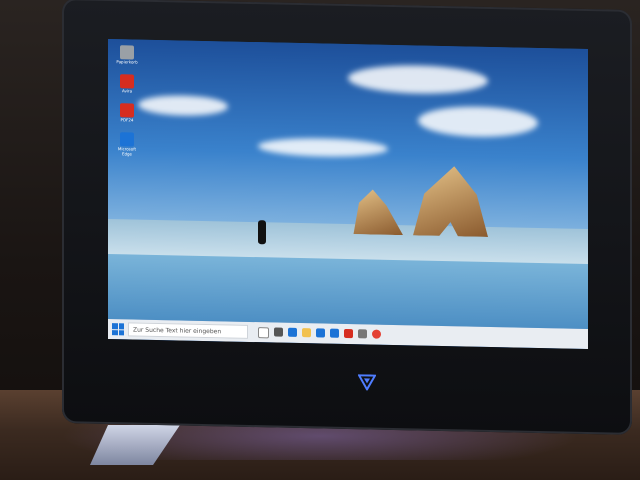 Image resolution: width=640 pixels, height=480 pixels. Describe the element at coordinates (263, 332) in the screenshot. I see `cortana-icon` at that location.